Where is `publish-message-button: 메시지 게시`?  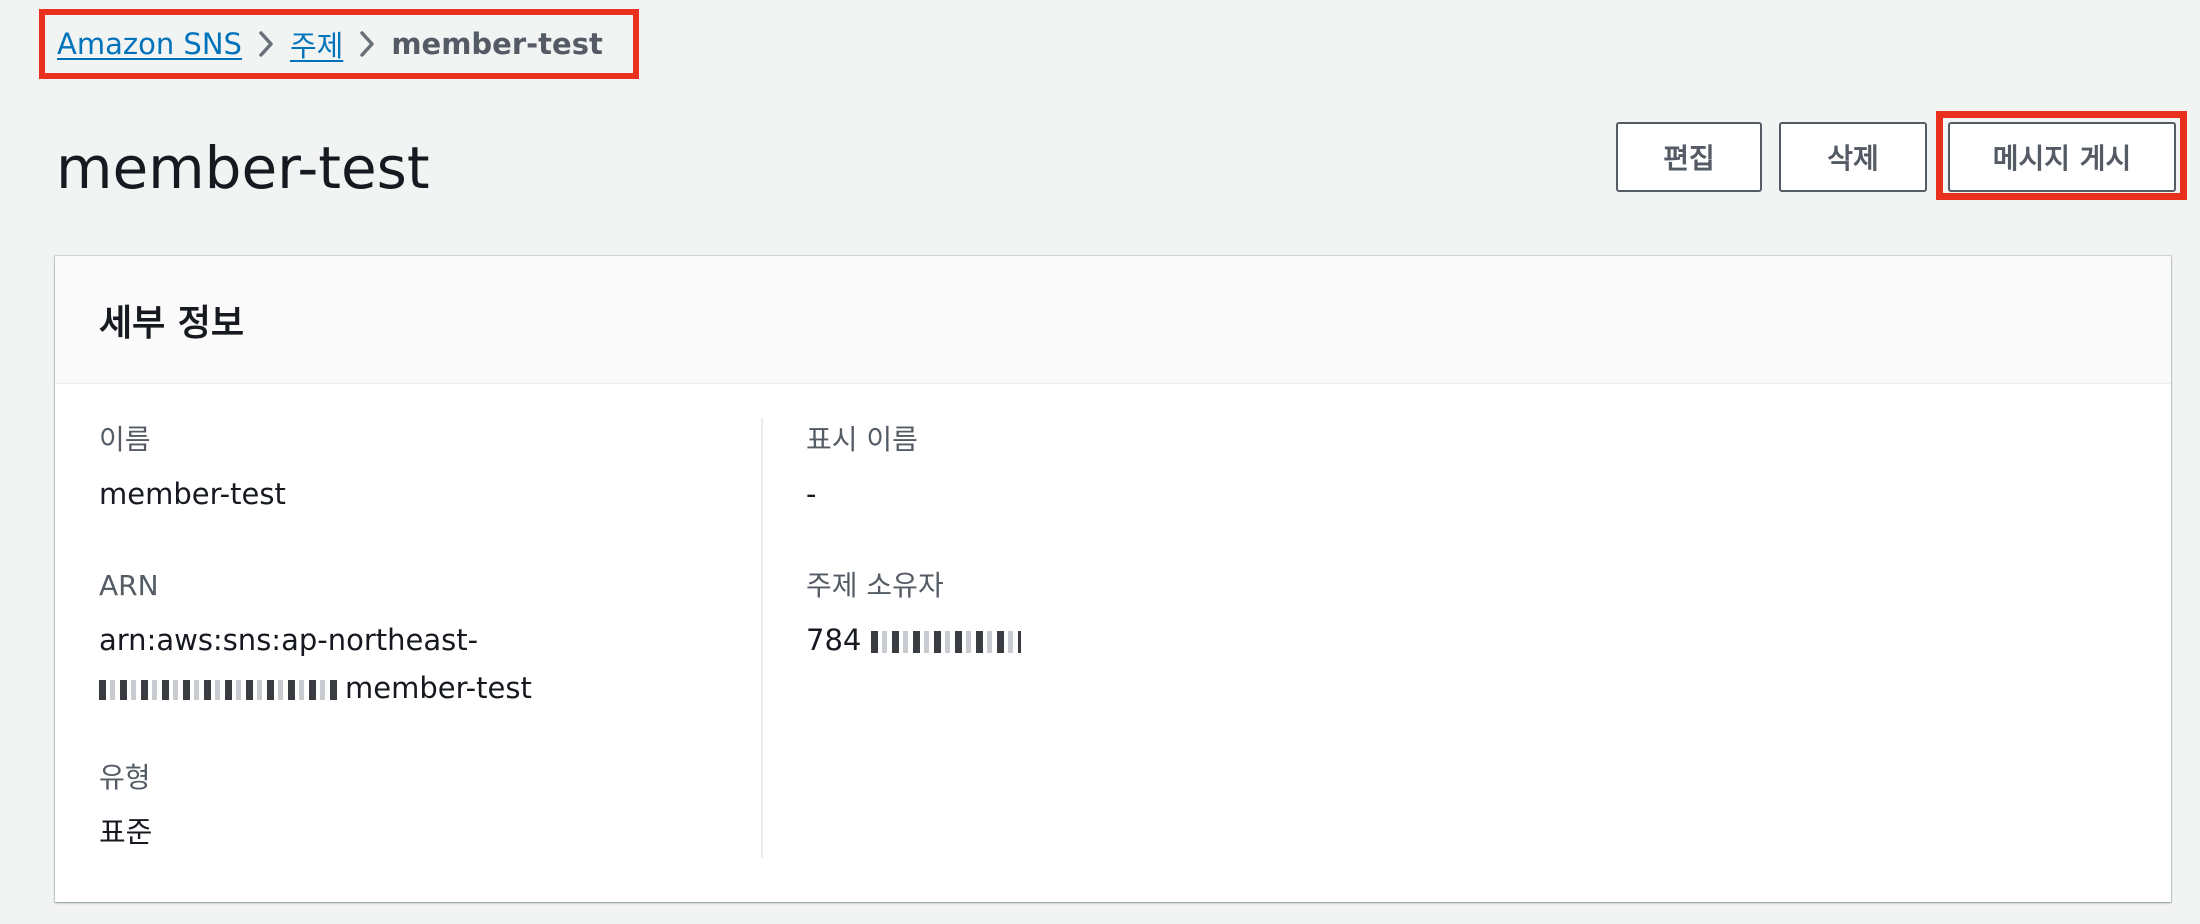
publish-message-button: 메시지 게시 is located at coordinates (2062, 157).